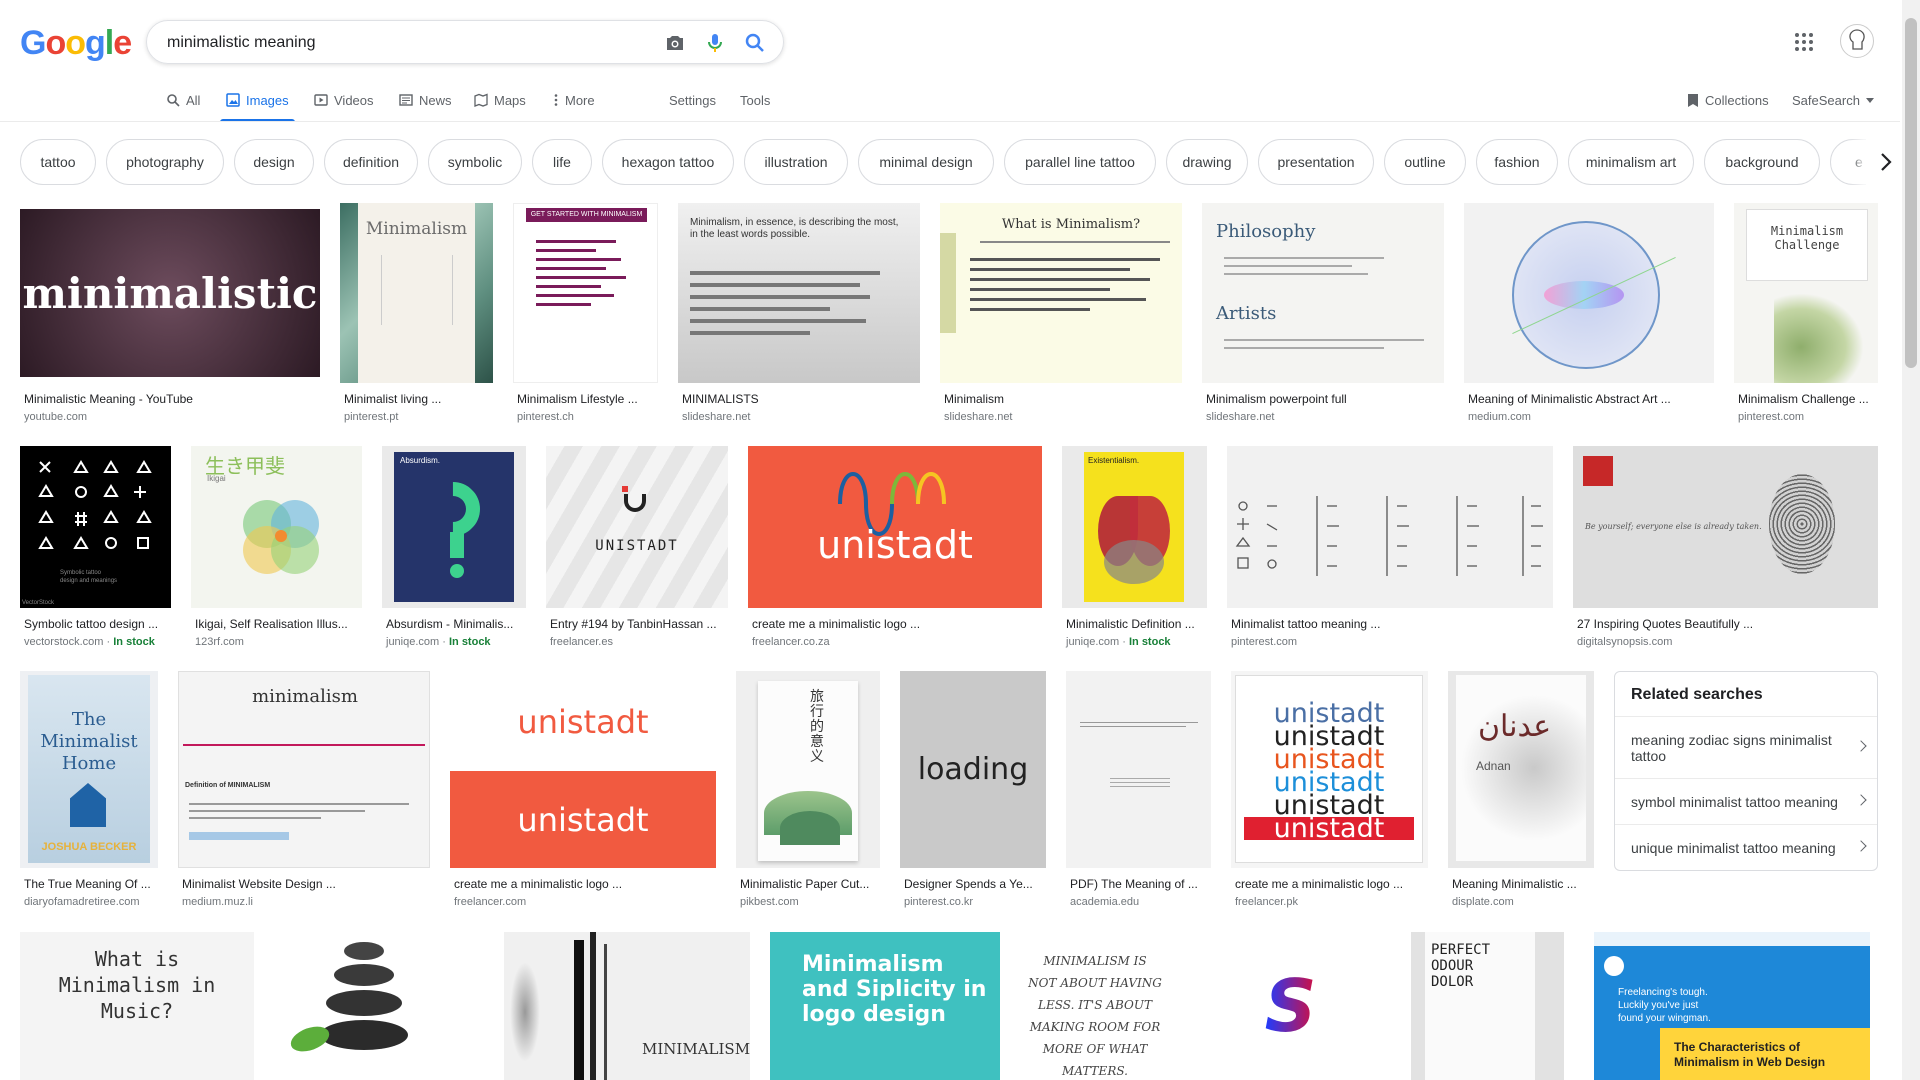 The image size is (1920, 1080). What do you see at coordinates (1631, 162) in the screenshot?
I see `chip: minimalism art` at bounding box center [1631, 162].